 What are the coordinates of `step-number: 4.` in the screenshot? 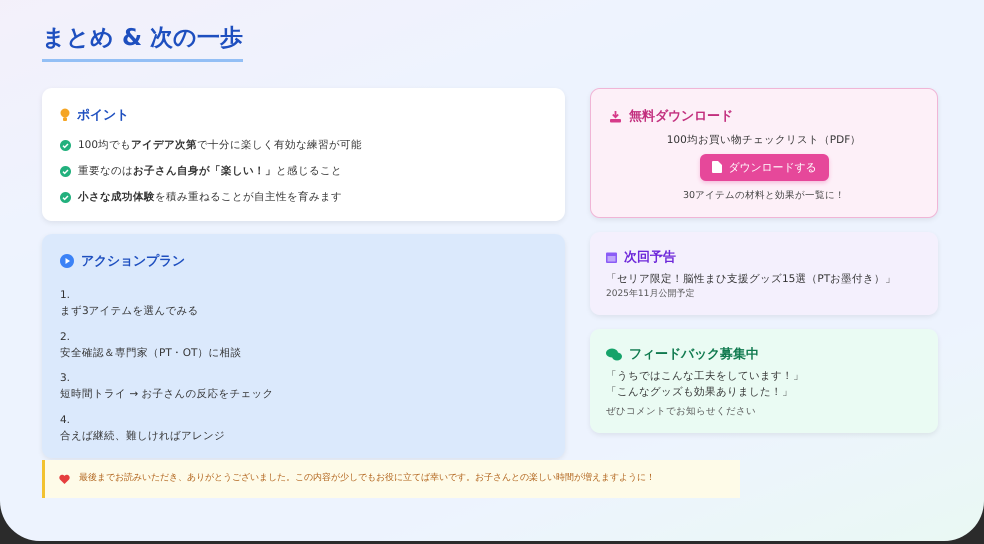 It's located at (66, 420).